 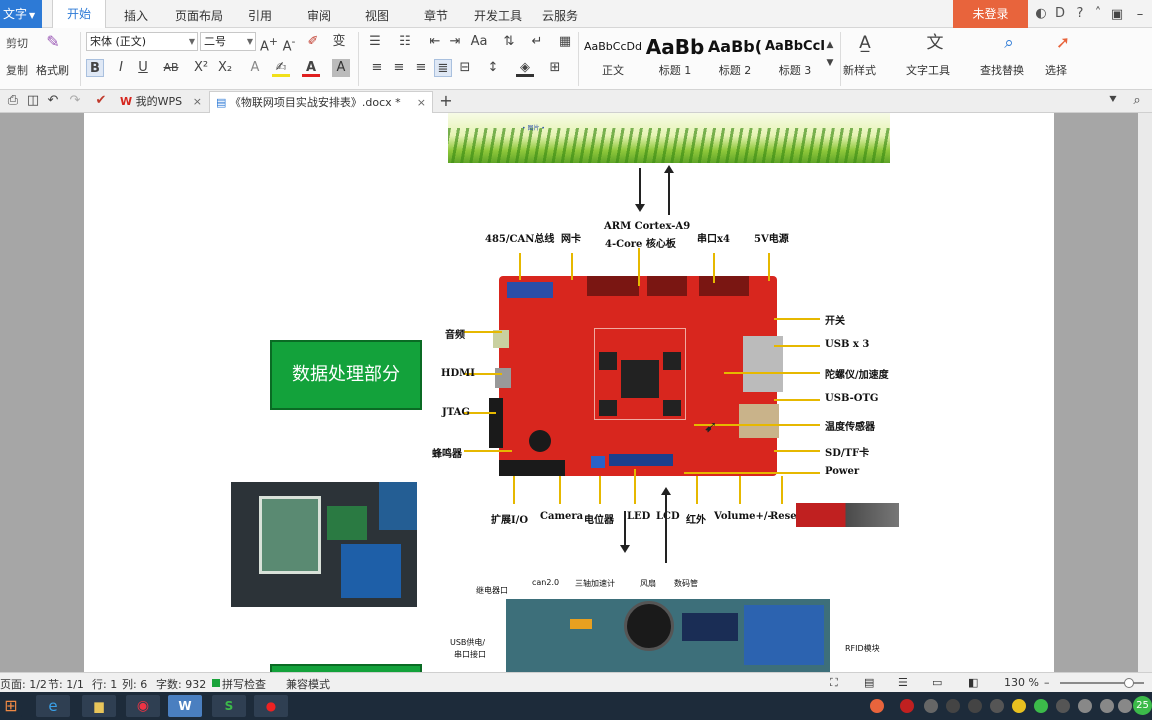 What do you see at coordinates (269, 43) in the screenshot?
I see `grow-font-icon: A+` at bounding box center [269, 43].